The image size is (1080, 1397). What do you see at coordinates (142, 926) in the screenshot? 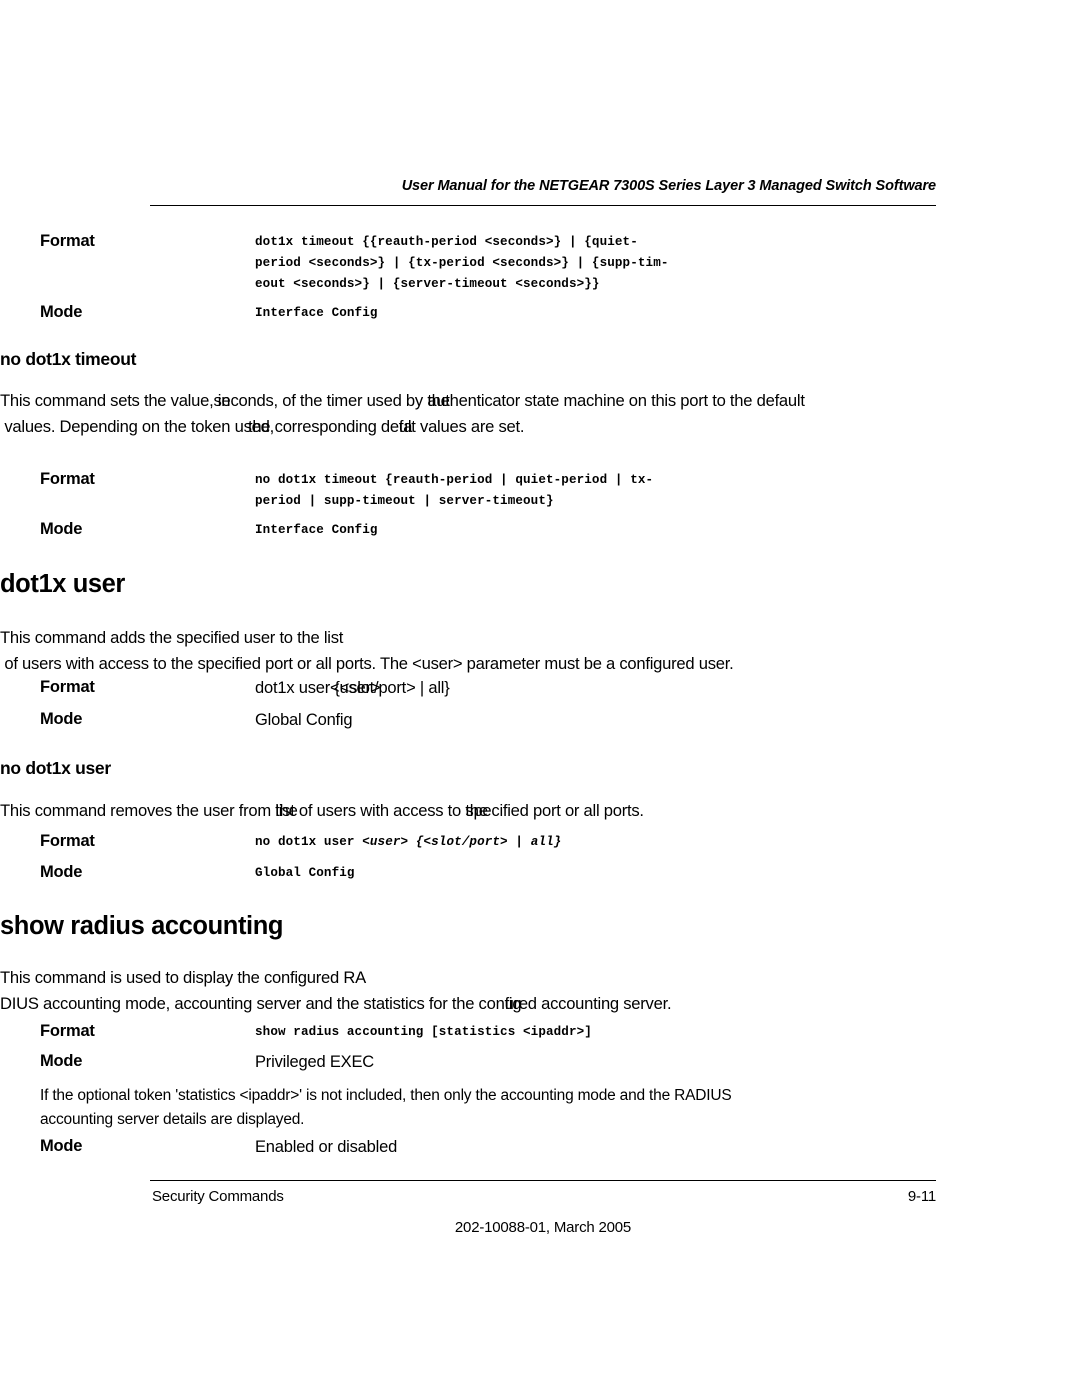
I see `heading-show-radius-accounting: show radius accounting` at bounding box center [142, 926].